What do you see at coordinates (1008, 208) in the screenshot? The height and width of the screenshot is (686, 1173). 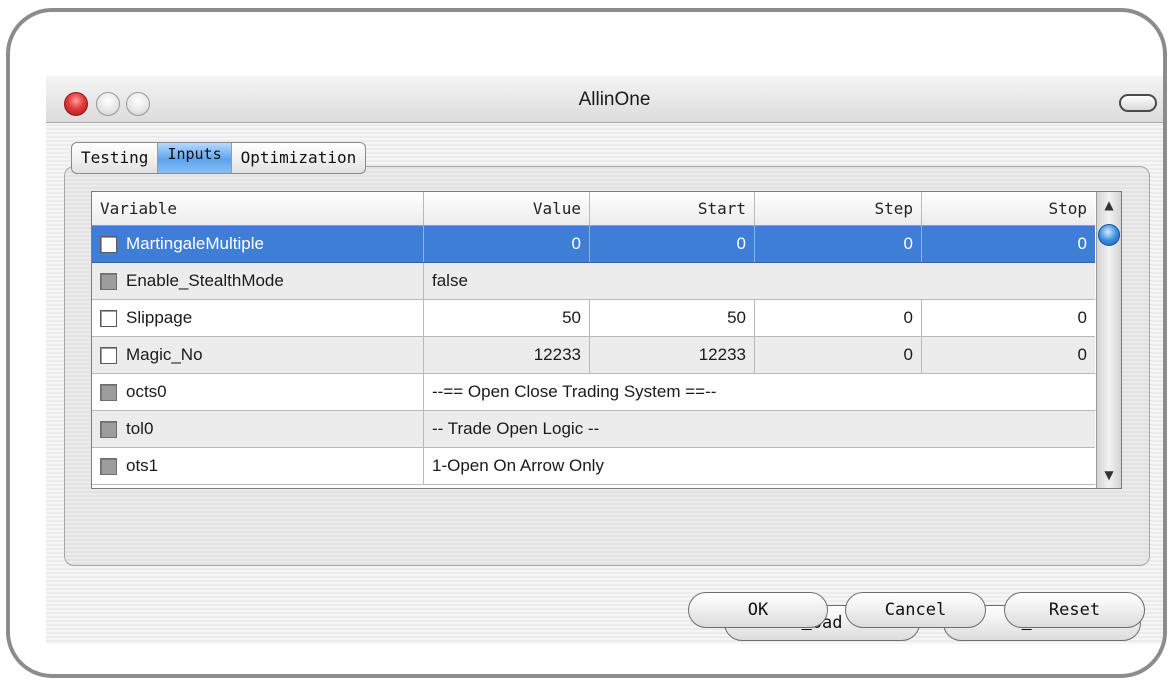 I see `column-header-stop: Stop` at bounding box center [1008, 208].